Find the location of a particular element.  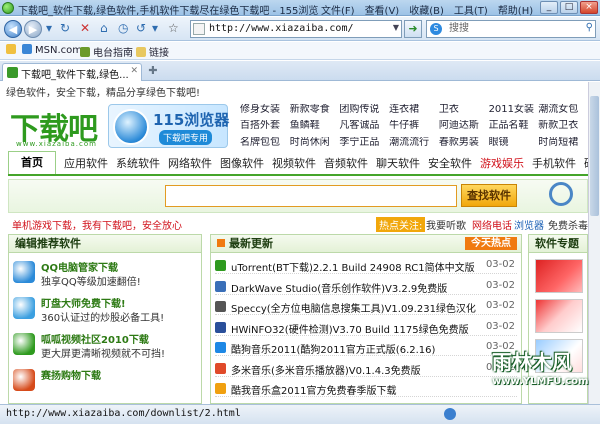

nav-tab-0: 首页 is located at coordinates (32, 162).